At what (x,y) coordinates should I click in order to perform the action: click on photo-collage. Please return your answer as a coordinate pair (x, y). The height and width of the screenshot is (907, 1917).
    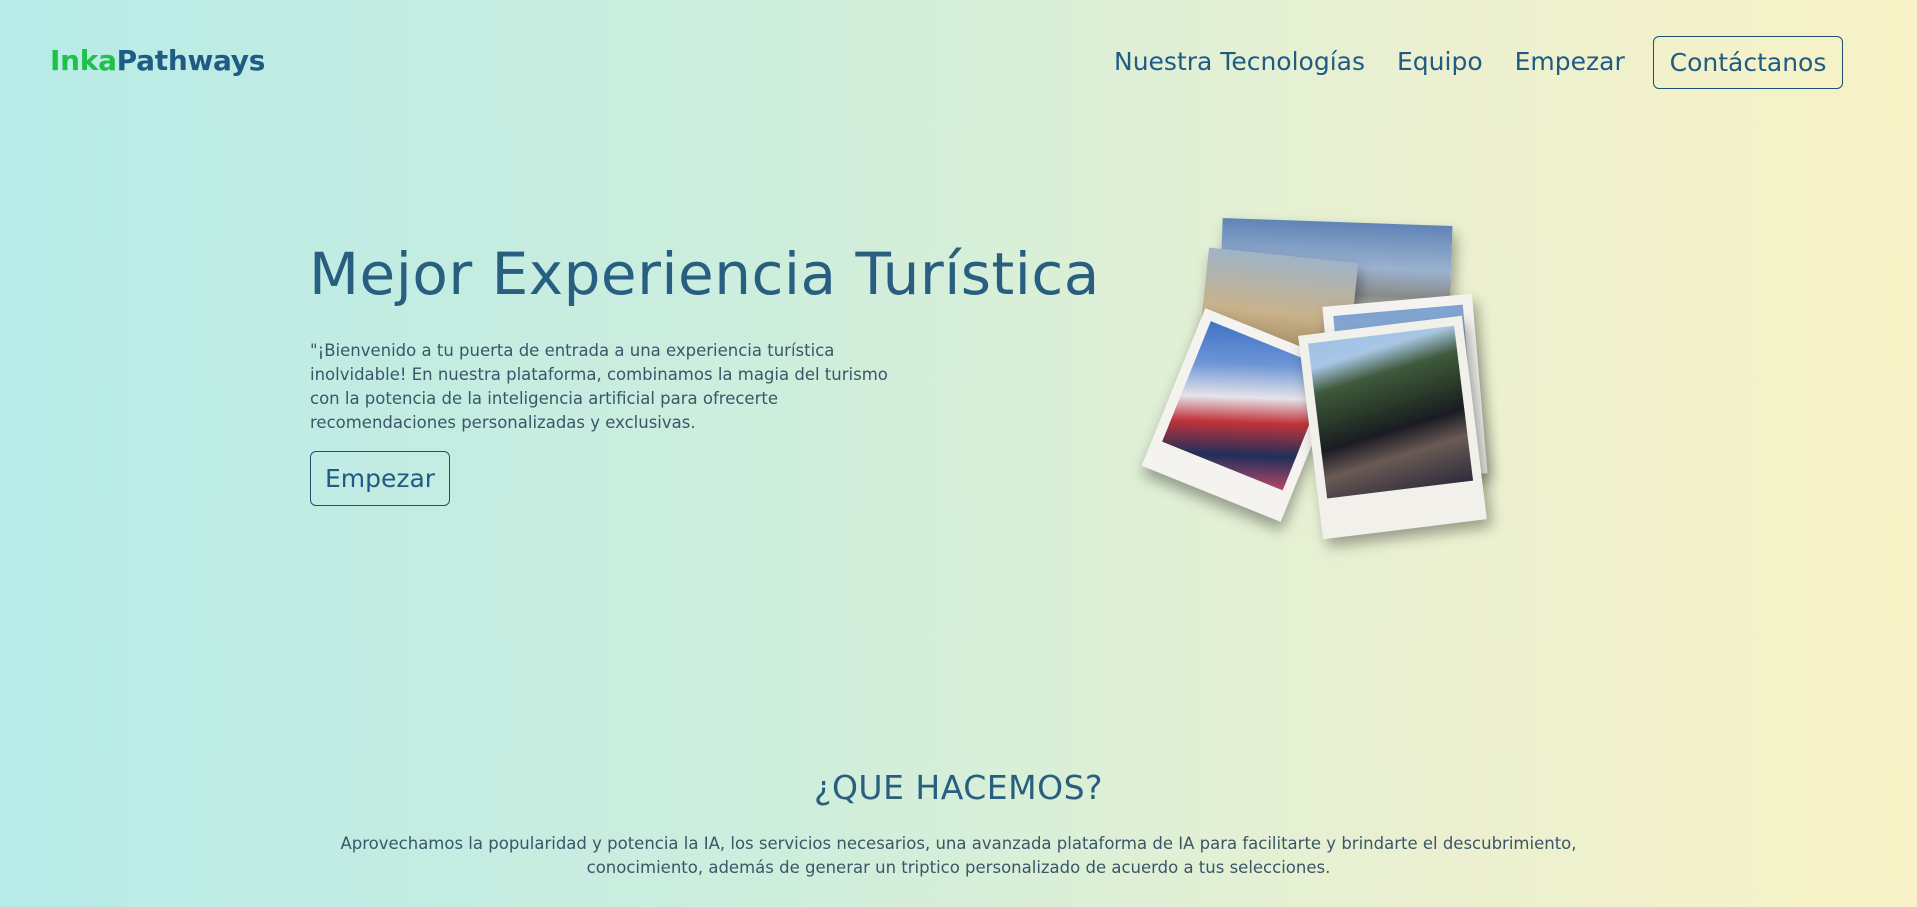
    Looking at the image, I should click on (1320, 375).